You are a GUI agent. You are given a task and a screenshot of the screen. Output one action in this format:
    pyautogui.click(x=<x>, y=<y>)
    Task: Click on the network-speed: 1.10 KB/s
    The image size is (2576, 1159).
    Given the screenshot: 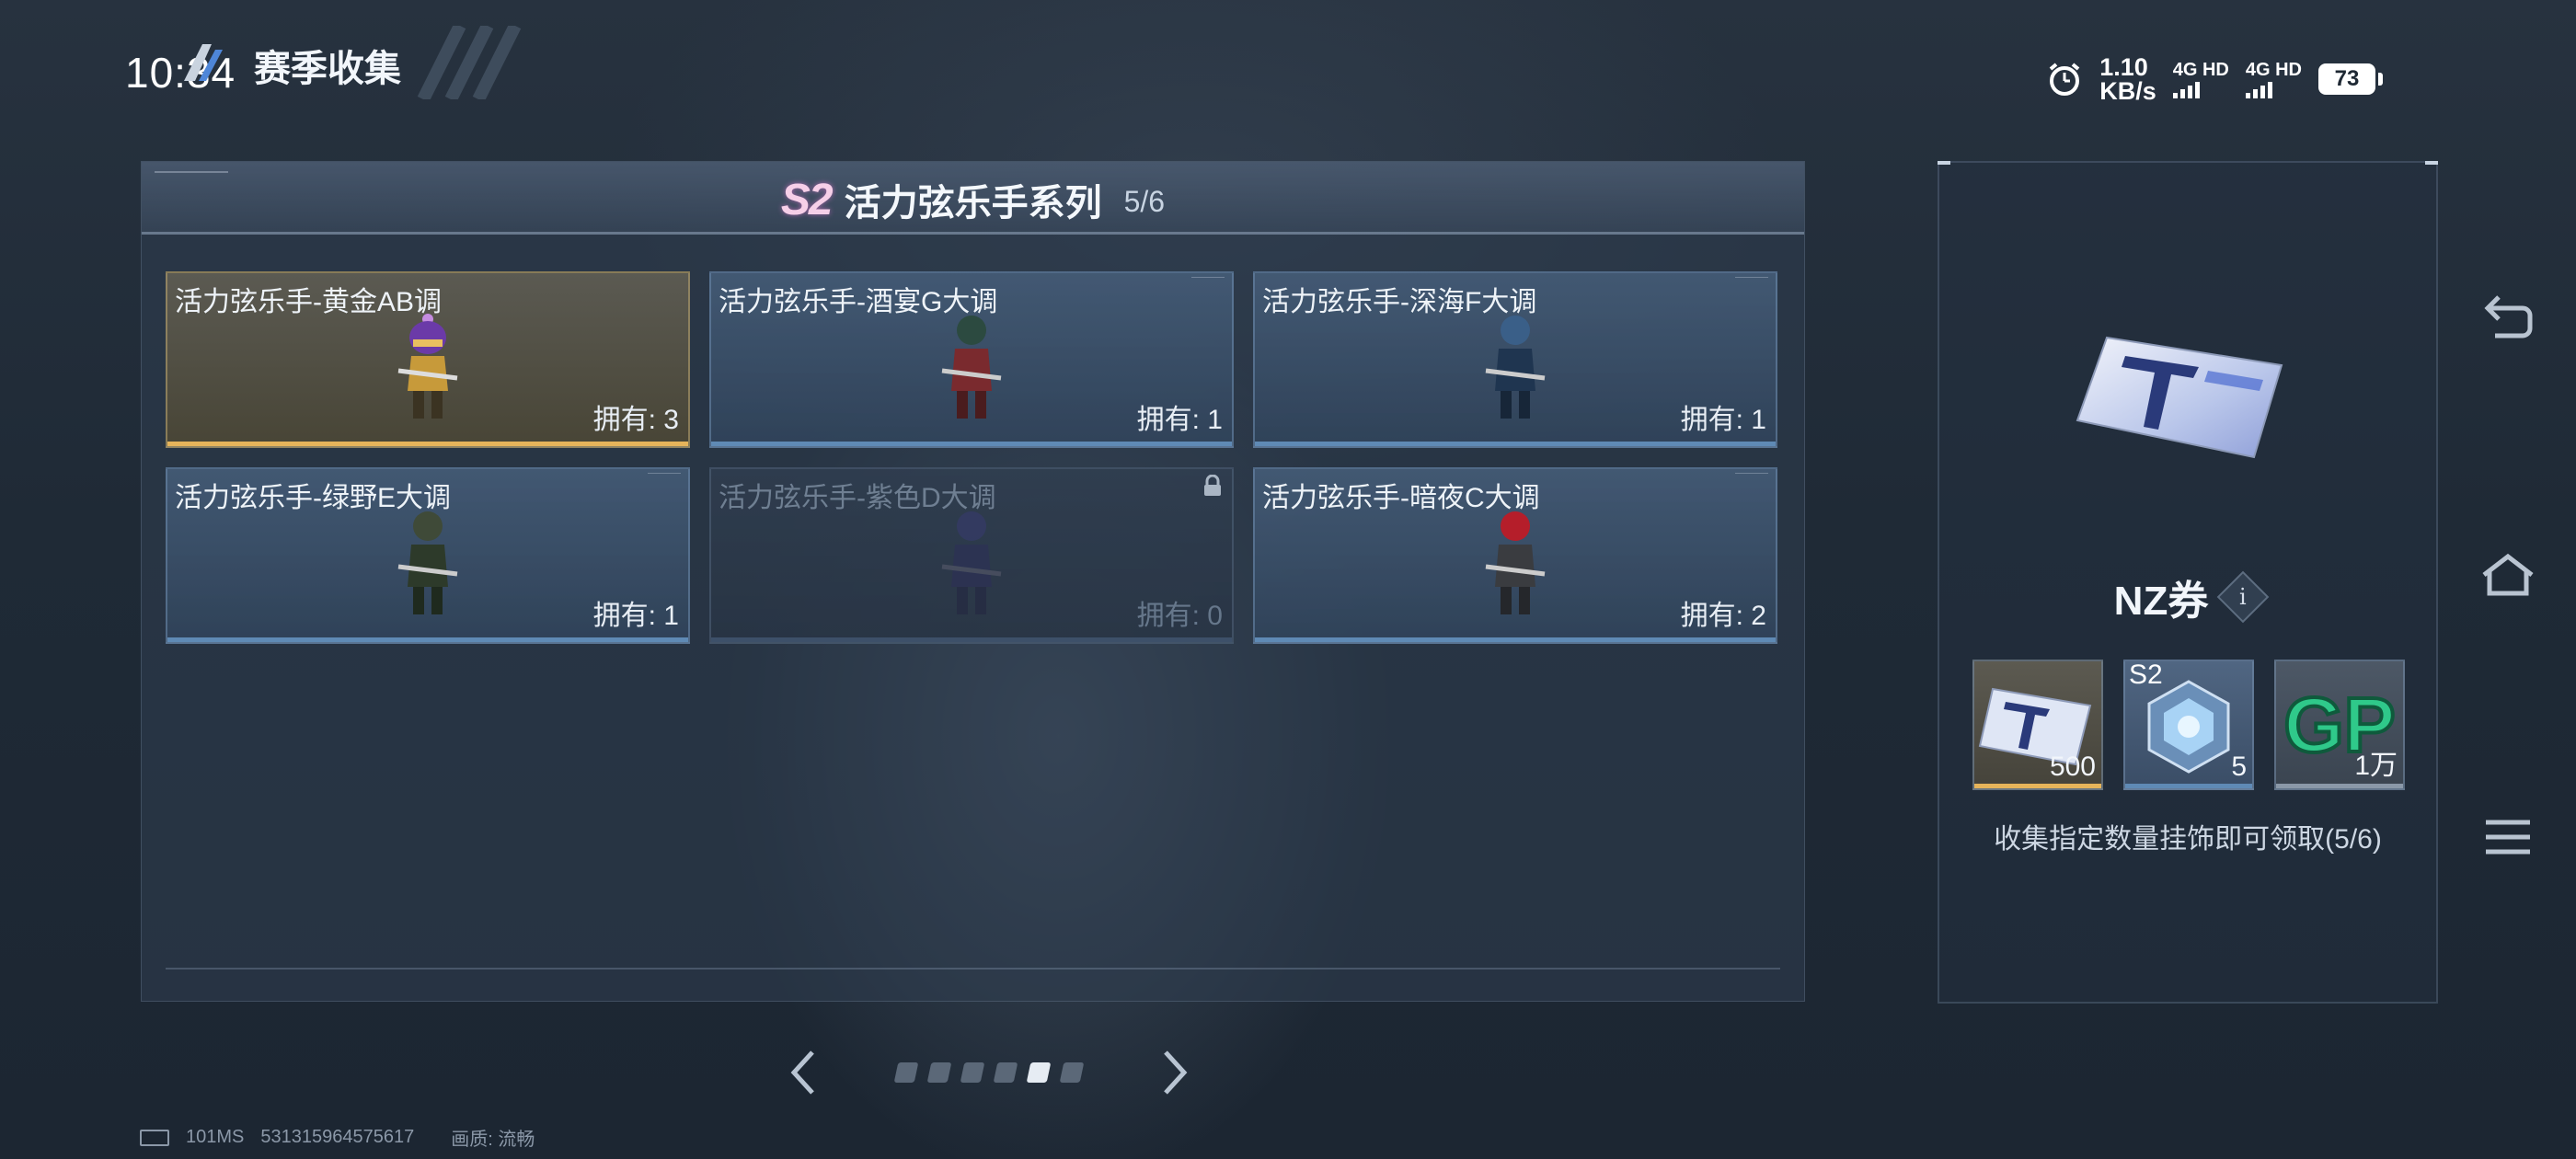 What is the action you would take?
    pyautogui.click(x=2127, y=79)
    